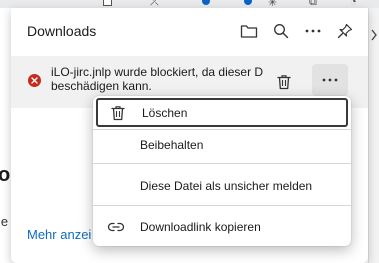 The image size is (379, 263). I want to click on menu-item-label: Beibehalten, so click(172, 144).